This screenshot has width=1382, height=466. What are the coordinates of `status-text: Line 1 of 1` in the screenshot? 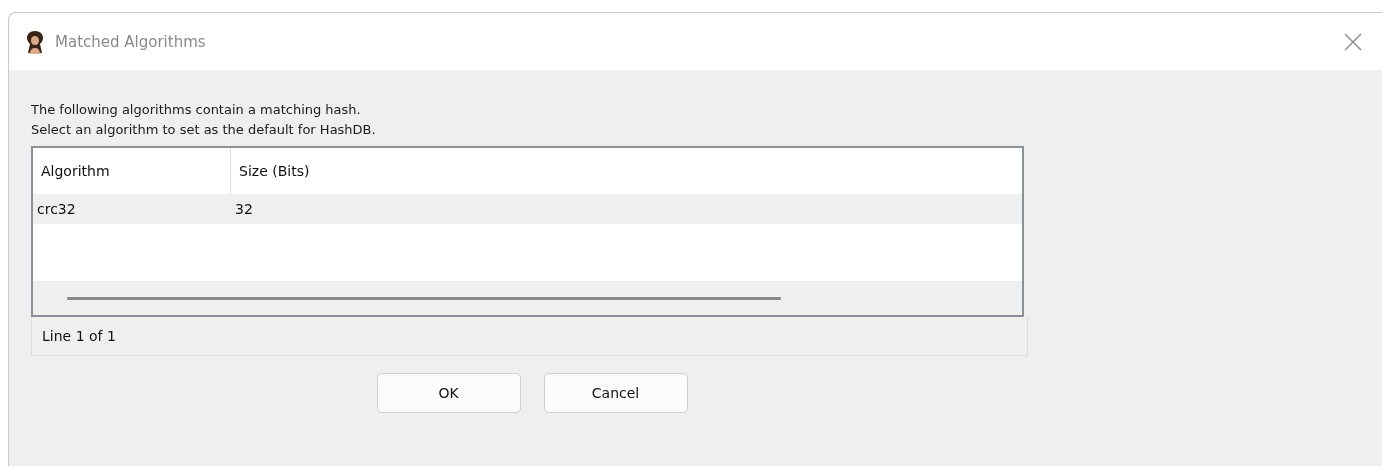 It's located at (529, 336).